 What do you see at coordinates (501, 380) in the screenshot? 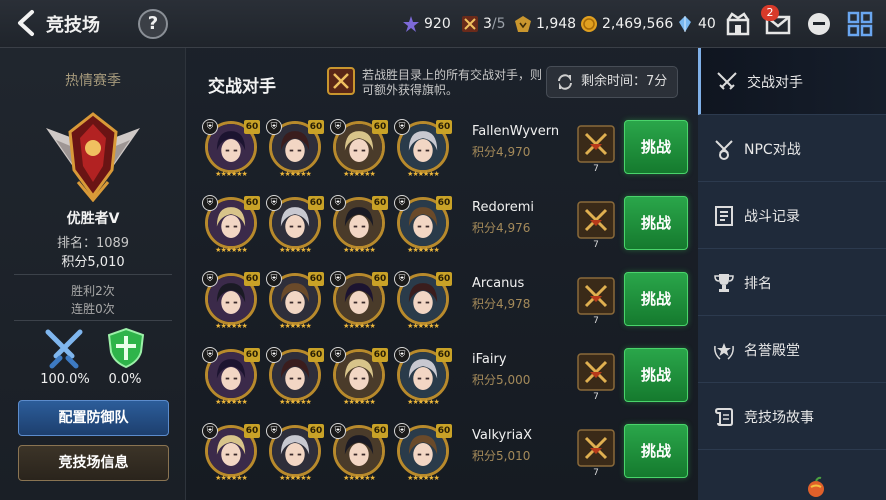
I see `opponent-points: 积分5,000` at bounding box center [501, 380].